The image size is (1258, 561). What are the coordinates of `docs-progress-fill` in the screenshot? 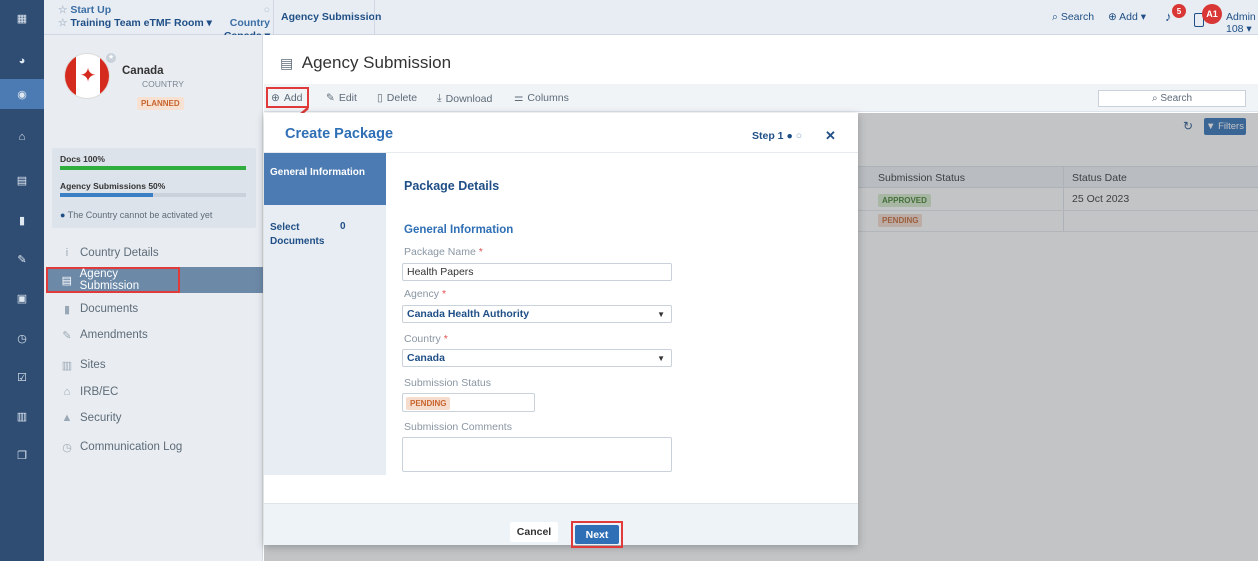 It's located at (153, 168).